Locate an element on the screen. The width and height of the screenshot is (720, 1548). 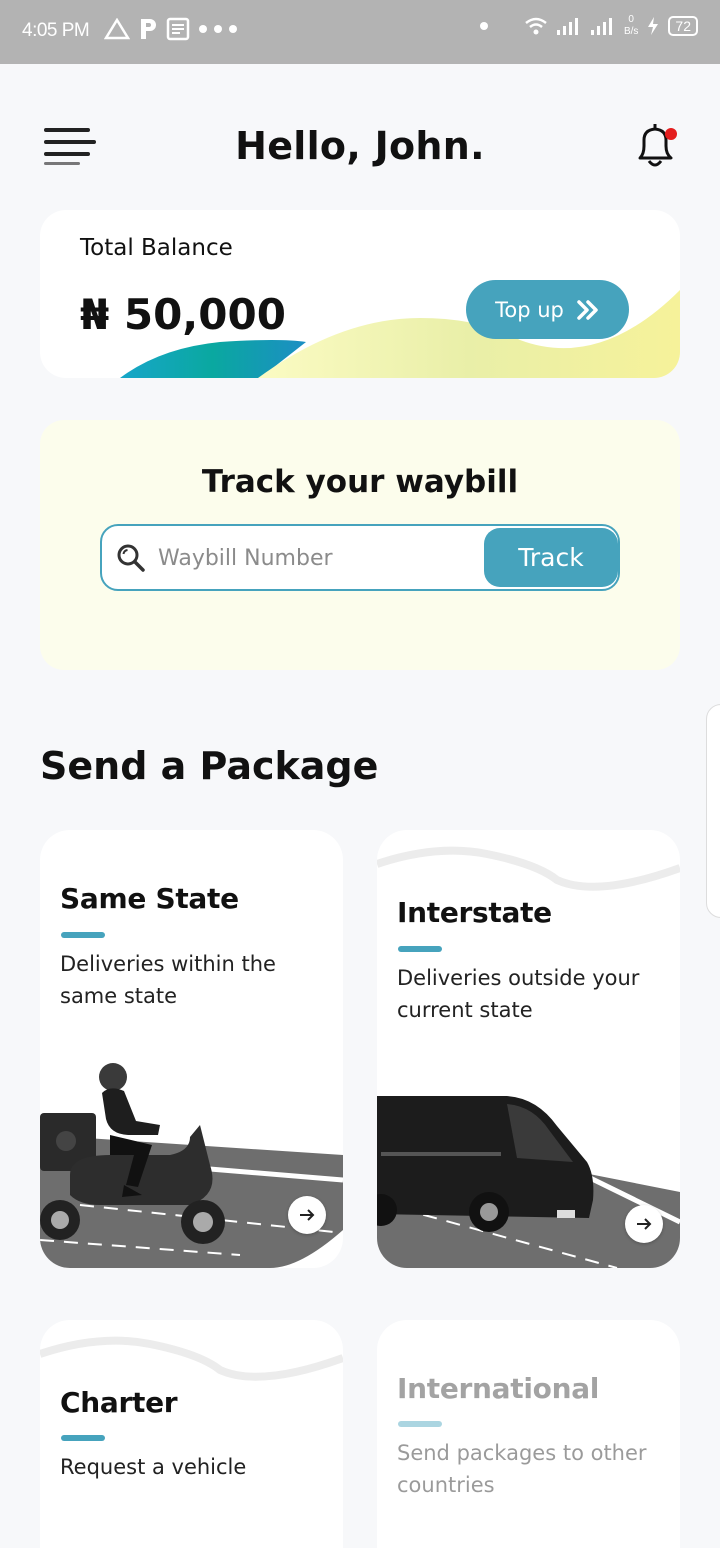
van-illustration is located at coordinates (528, 1182).